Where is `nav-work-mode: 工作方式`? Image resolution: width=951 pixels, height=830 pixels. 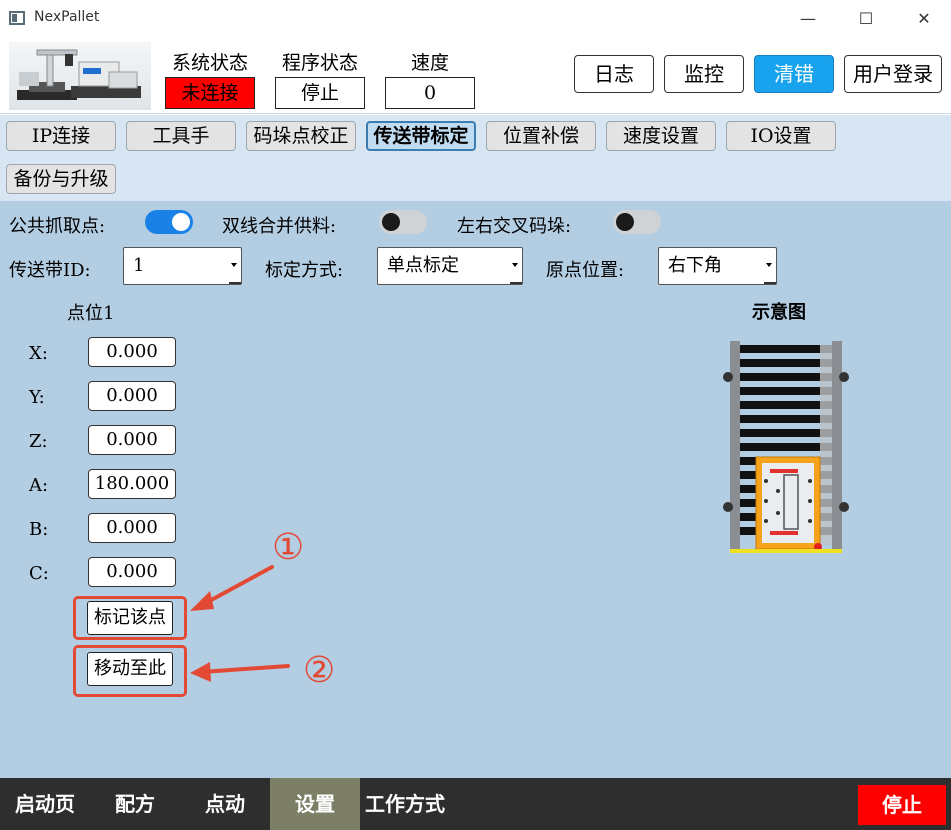
nav-work-mode: 工作方式 is located at coordinates (405, 804).